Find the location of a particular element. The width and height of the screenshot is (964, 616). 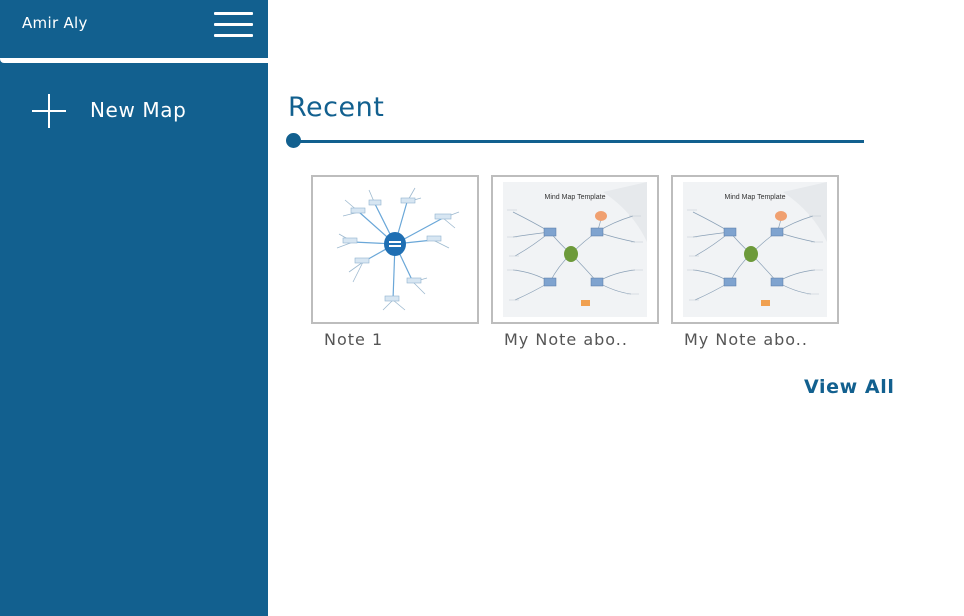

recent-map-label: Note 1 is located at coordinates (354, 339).